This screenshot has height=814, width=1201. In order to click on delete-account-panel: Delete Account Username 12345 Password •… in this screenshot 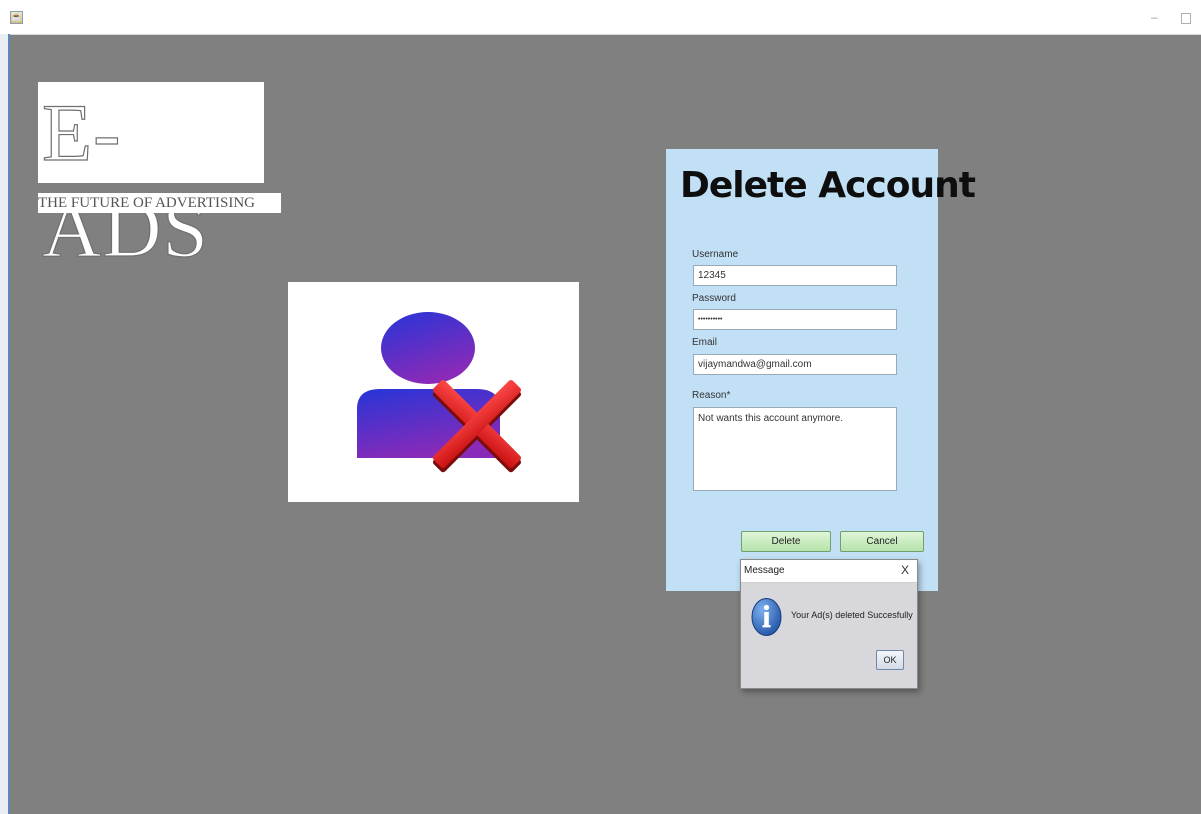, I will do `click(821, 370)`.